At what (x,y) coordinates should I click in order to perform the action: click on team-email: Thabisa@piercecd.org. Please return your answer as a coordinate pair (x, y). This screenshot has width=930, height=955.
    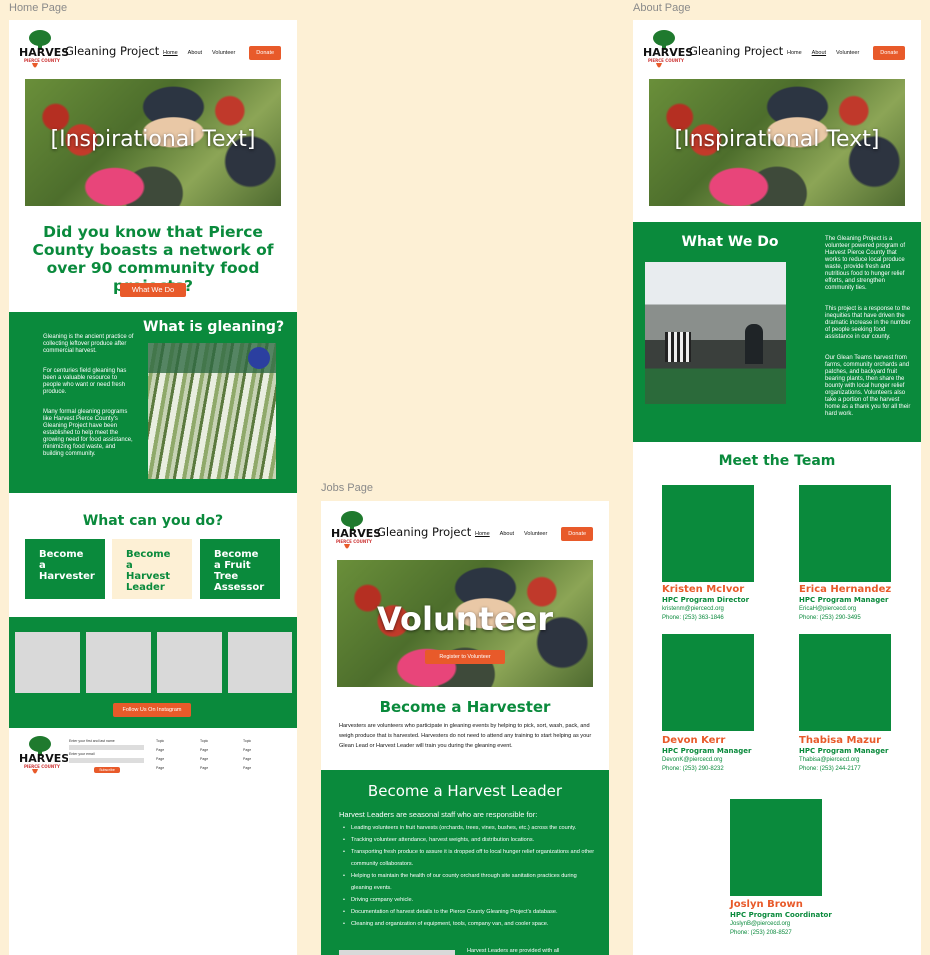
    Looking at the image, I should click on (829, 760).